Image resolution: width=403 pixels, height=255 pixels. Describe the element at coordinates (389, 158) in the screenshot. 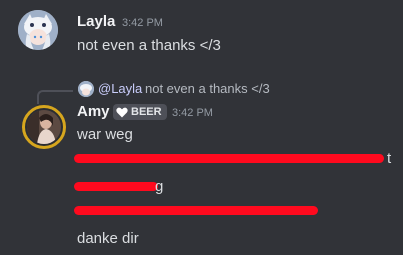

I see `message-fragment: t` at that location.